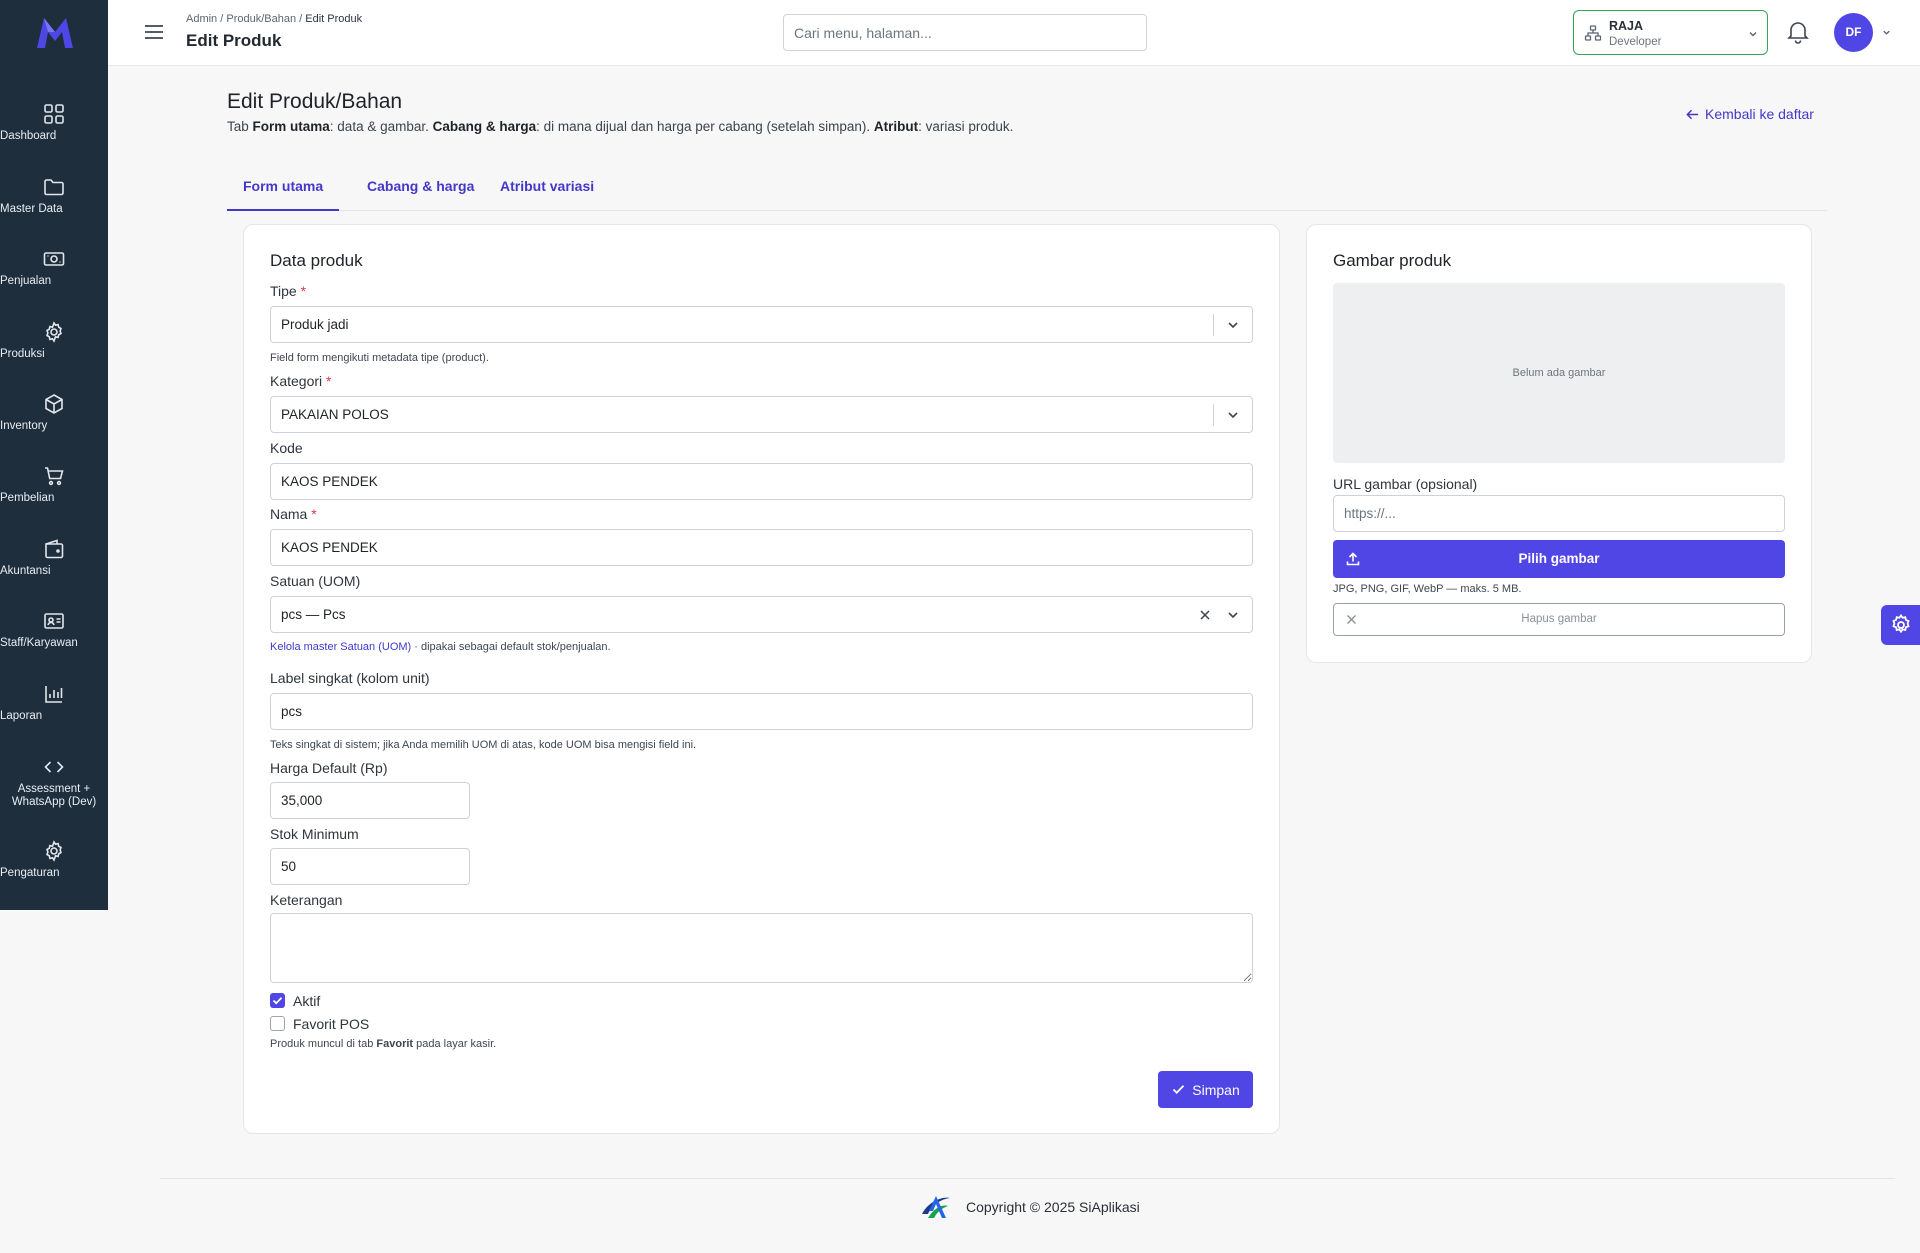 The height and width of the screenshot is (1253, 1920). I want to click on pick-image-button: Pilih gambar, so click(1559, 559).